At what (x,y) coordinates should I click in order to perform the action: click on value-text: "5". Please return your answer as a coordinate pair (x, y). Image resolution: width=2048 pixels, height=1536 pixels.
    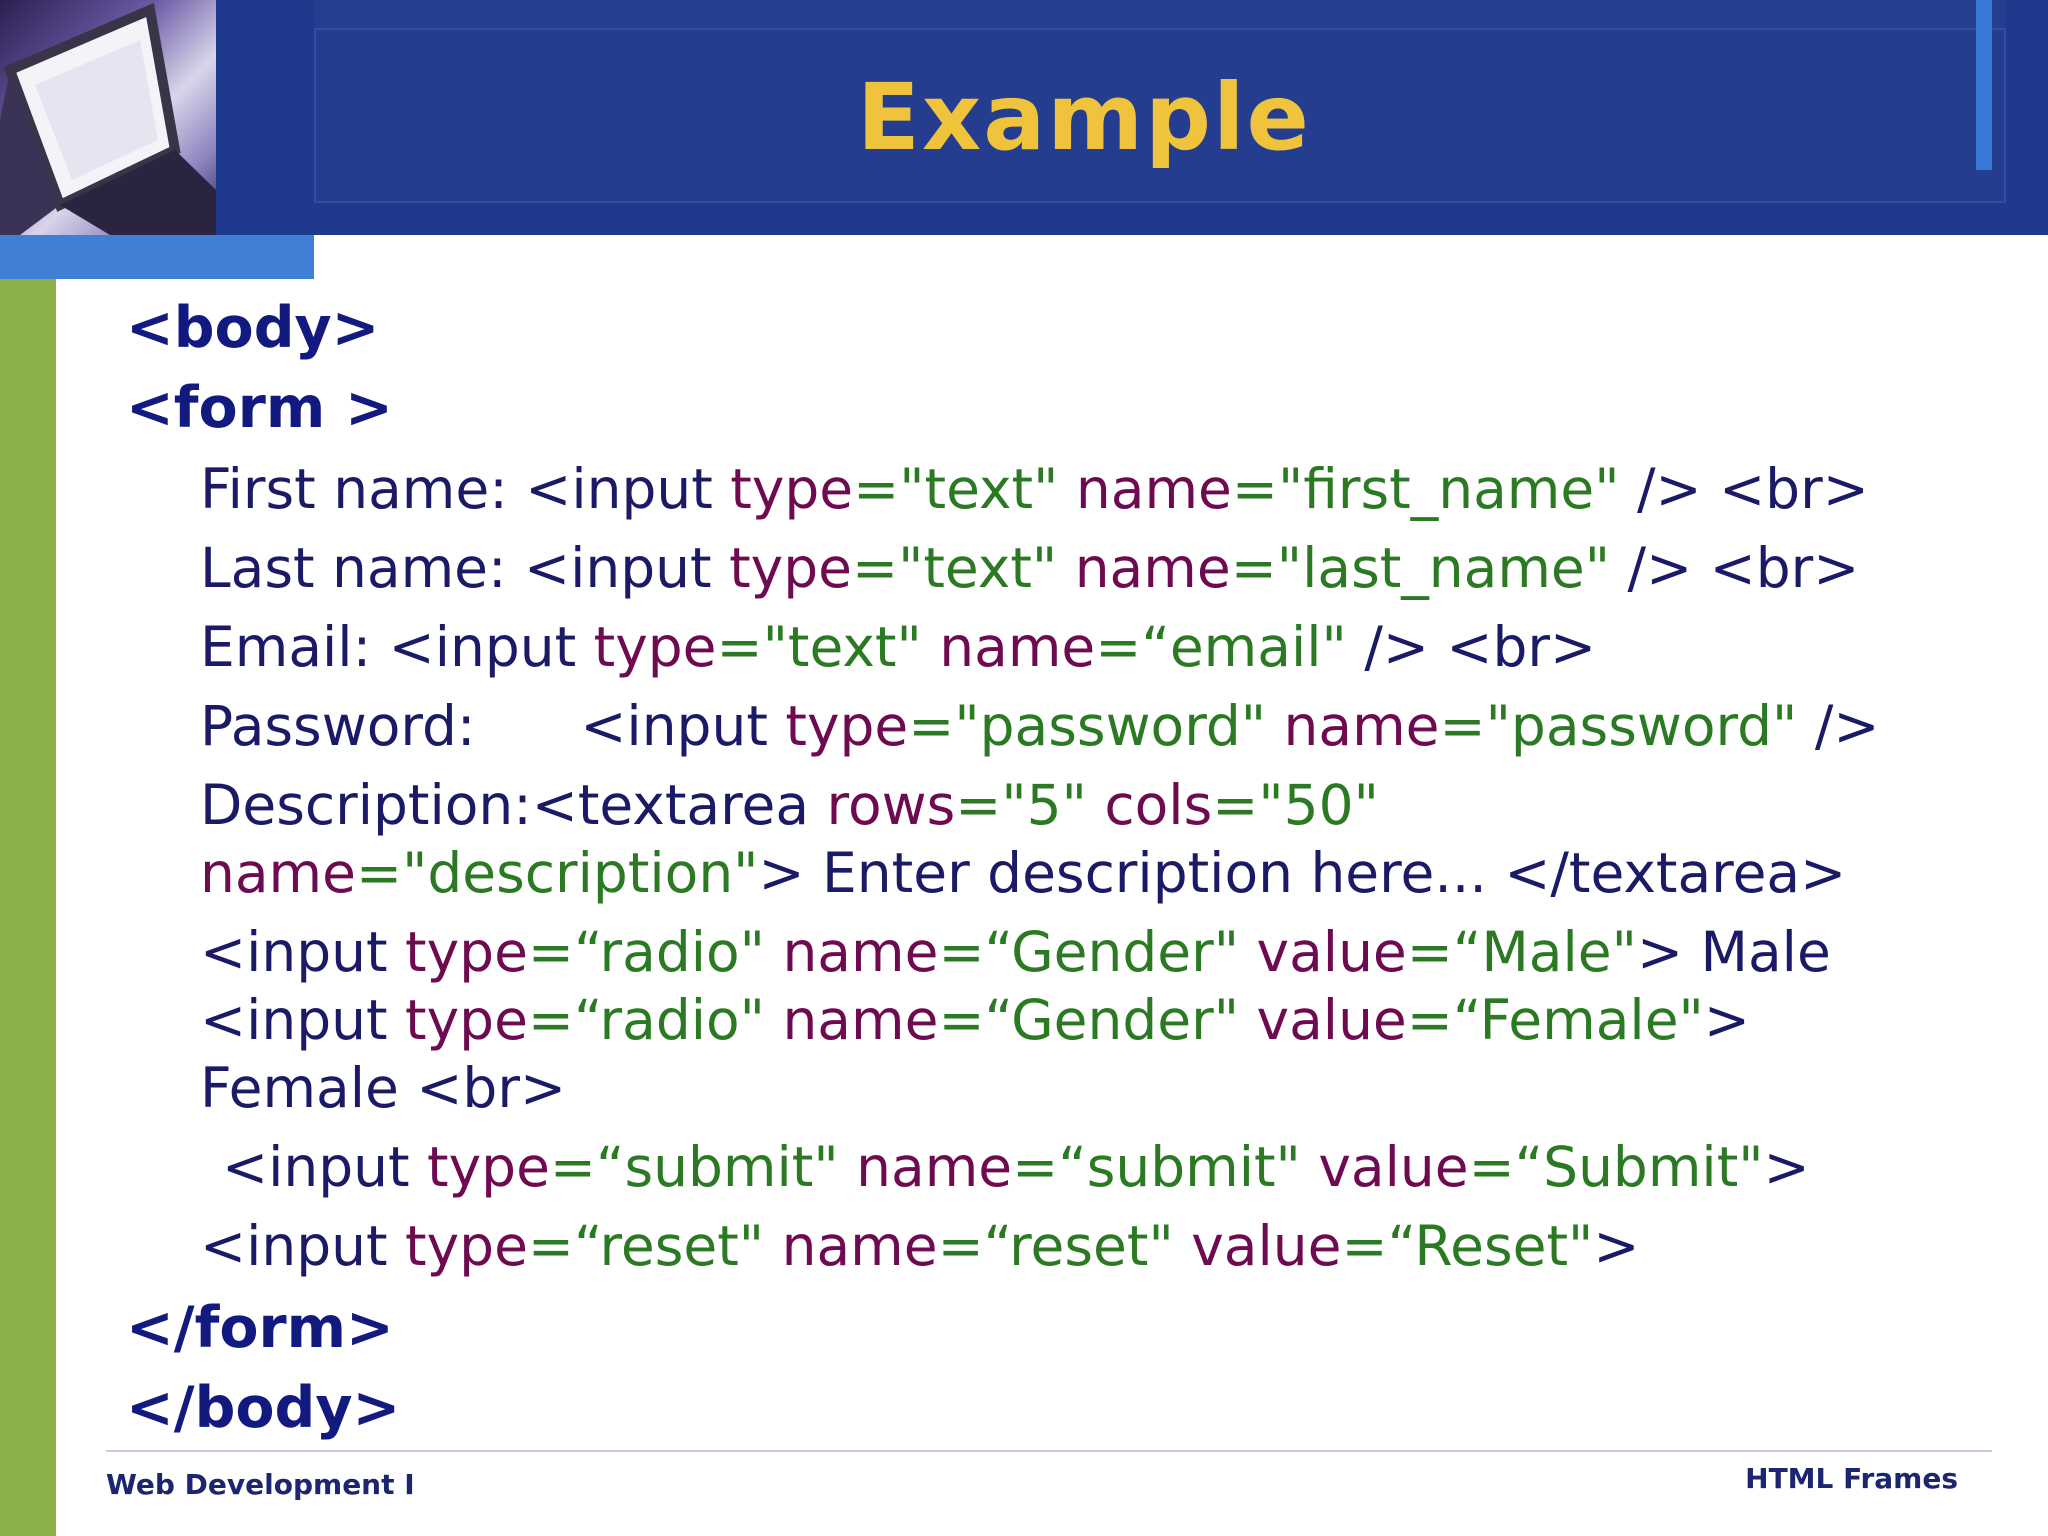
    Looking at the image, I should click on (1053, 805).